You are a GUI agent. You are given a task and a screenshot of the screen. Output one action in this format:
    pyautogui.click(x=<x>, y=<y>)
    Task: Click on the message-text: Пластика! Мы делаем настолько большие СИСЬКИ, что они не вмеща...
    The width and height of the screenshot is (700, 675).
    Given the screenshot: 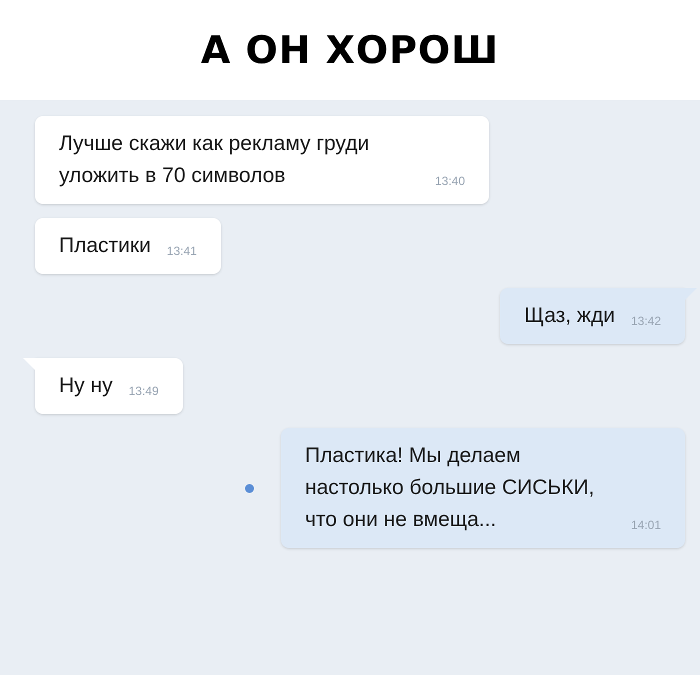 What is the action you would take?
    pyautogui.click(x=450, y=488)
    